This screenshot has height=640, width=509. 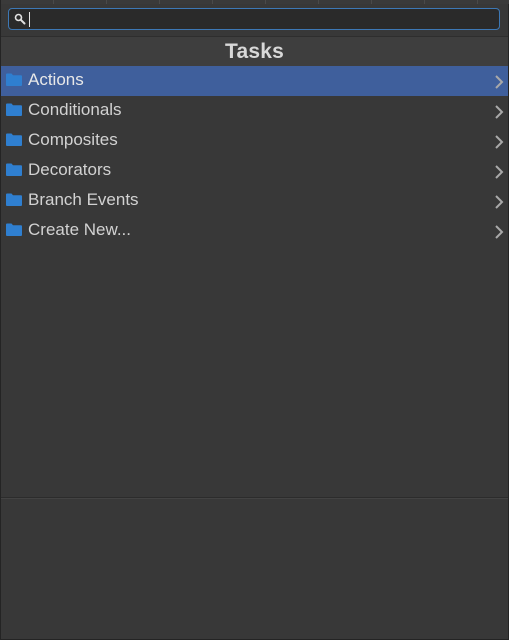 What do you see at coordinates (83, 199) in the screenshot?
I see `task-category-label: Branch Events` at bounding box center [83, 199].